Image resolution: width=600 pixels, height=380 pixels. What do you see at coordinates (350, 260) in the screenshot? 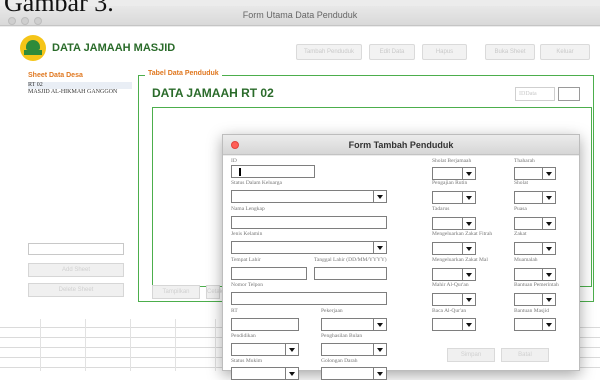
I see `birthdate-label: Tanggal Lahir (DD/MM/YYYY)` at bounding box center [350, 260].